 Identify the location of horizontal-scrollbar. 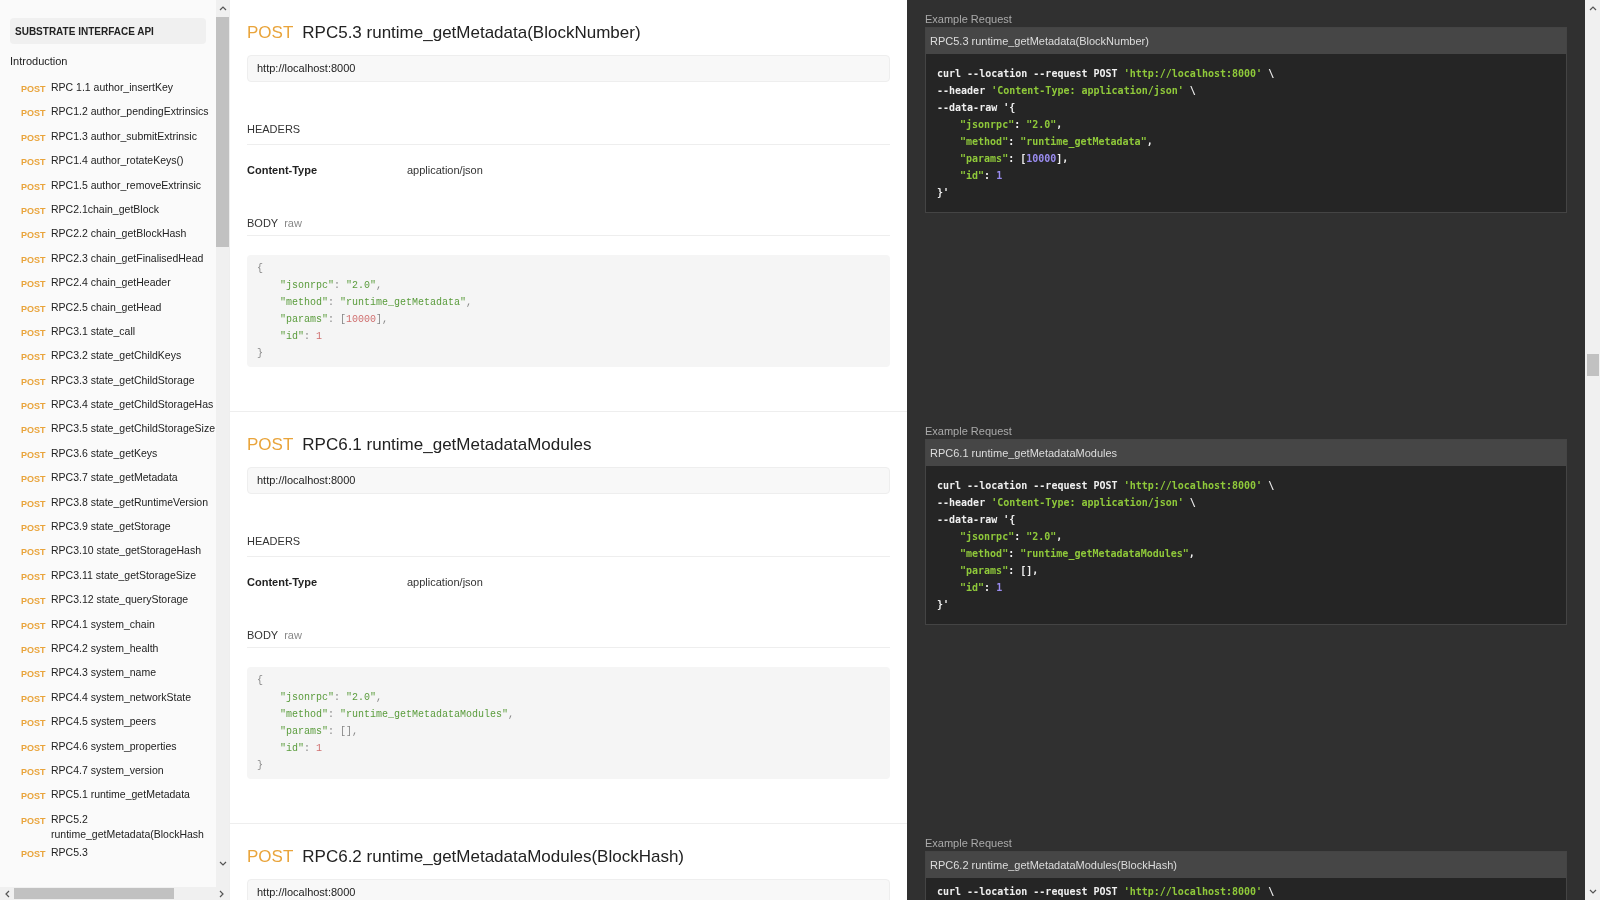
(114, 893).